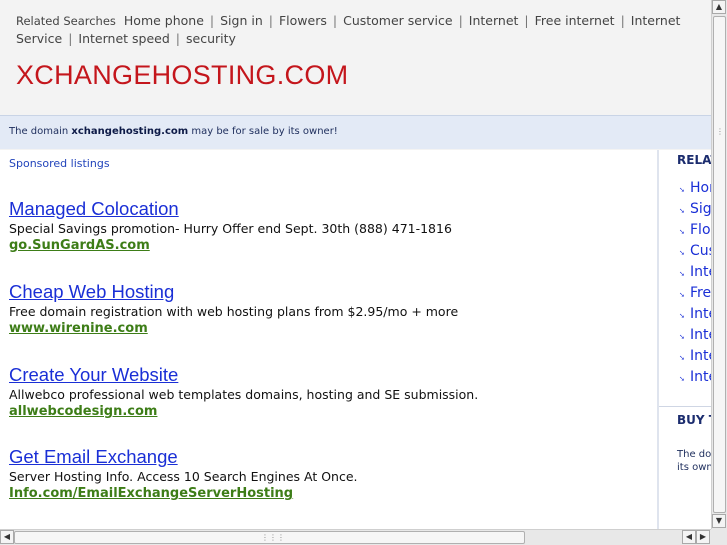  Describe the element at coordinates (494, 20) in the screenshot. I see `top-link-internet: Internet` at that location.